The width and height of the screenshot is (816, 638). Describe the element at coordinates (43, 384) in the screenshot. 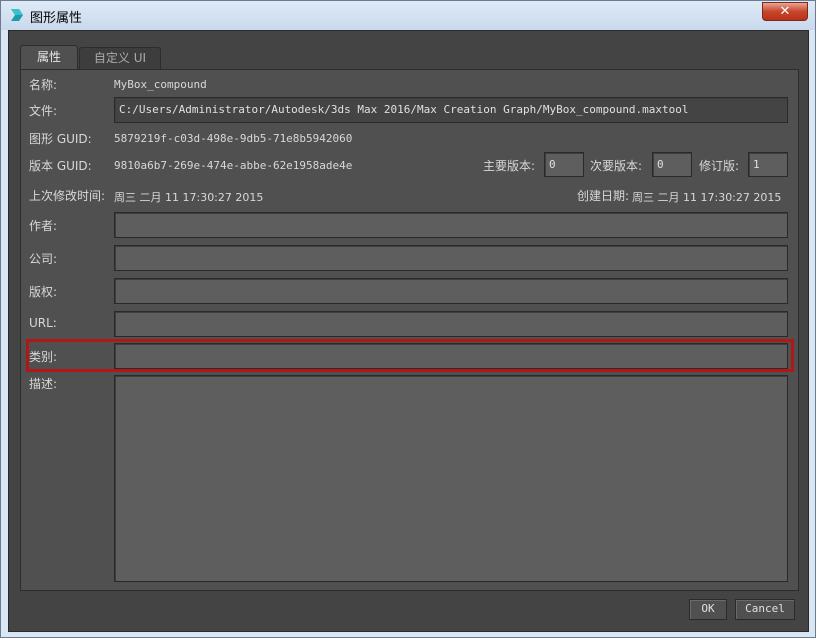

I see `description-label: 描述:` at that location.